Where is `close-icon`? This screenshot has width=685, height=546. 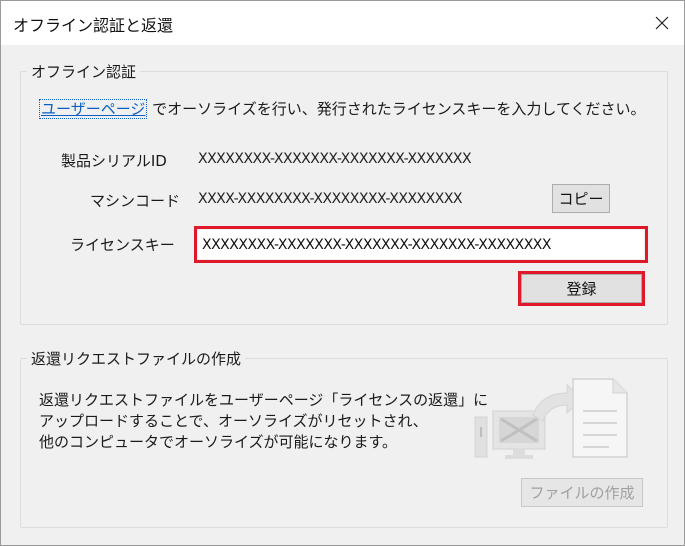
close-icon is located at coordinates (662, 23).